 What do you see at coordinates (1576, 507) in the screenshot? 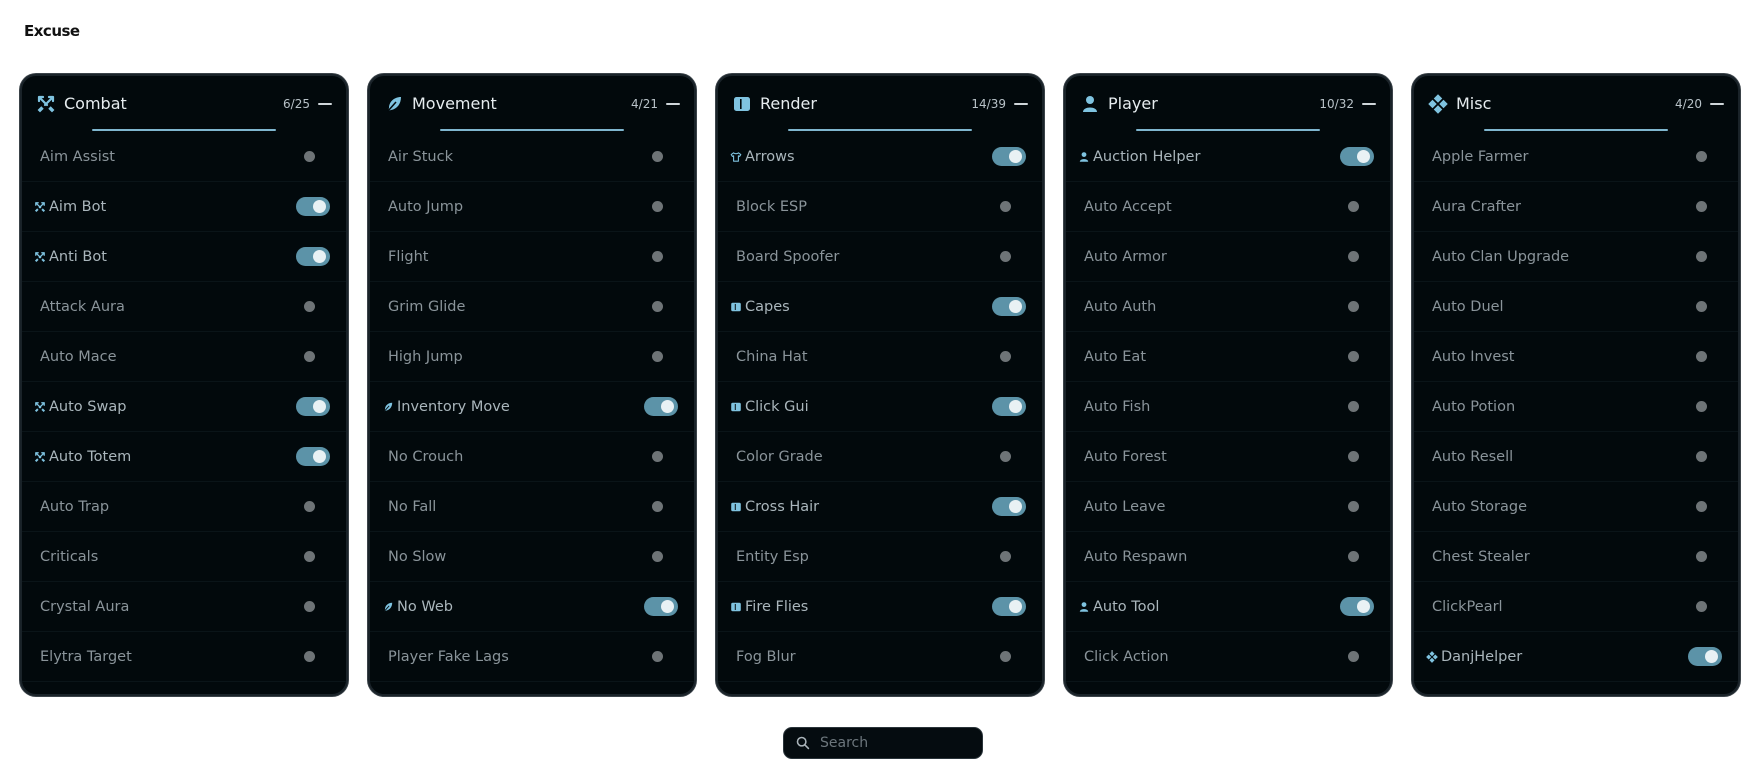
I see `module-auto-storage: Auto Storage` at bounding box center [1576, 507].